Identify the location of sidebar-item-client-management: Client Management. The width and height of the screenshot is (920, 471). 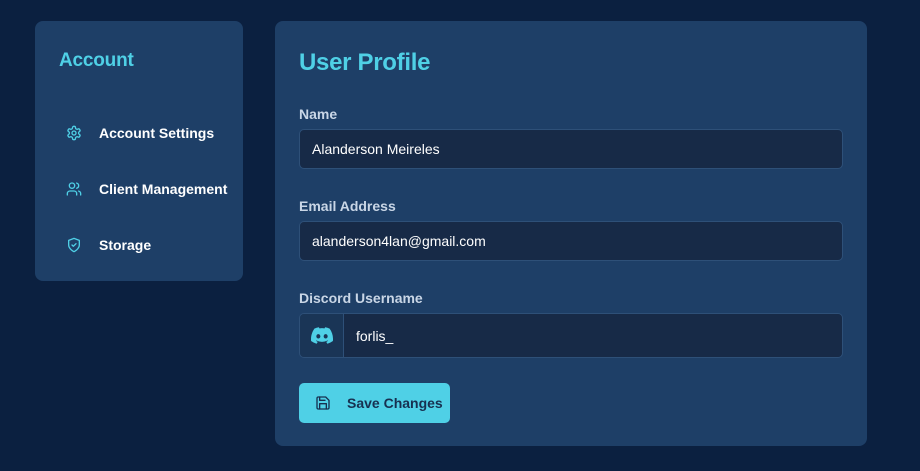
(154, 189).